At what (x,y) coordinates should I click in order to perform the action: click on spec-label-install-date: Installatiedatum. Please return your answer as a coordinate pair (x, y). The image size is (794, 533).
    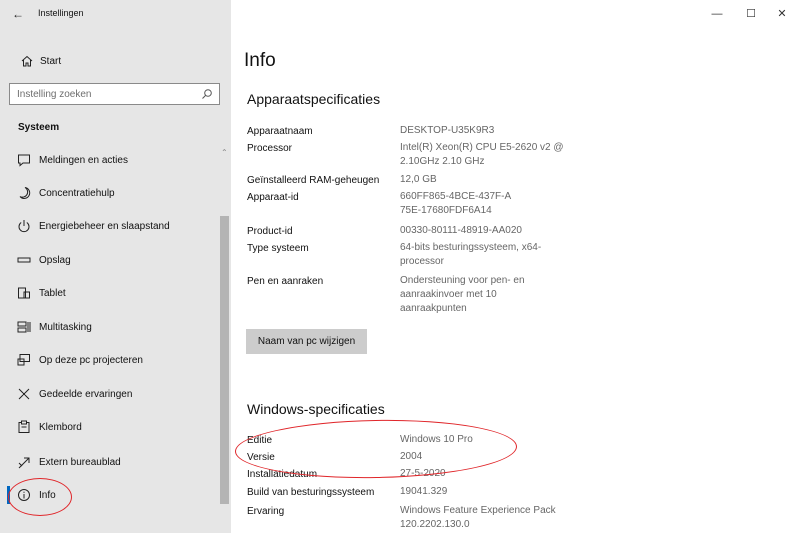
    Looking at the image, I should click on (282, 474).